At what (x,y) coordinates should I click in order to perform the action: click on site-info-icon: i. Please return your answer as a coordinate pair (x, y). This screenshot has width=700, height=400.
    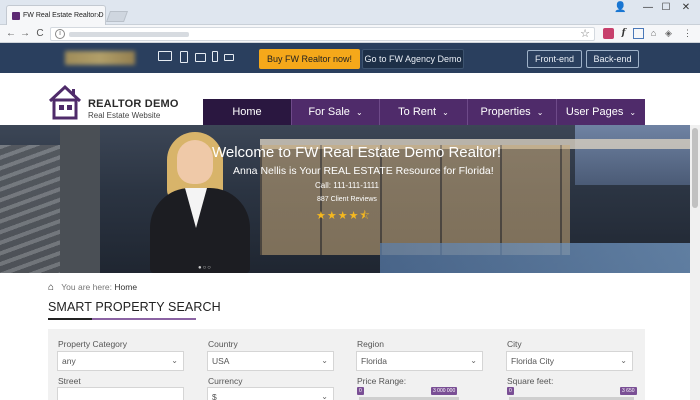
    Looking at the image, I should click on (60, 34).